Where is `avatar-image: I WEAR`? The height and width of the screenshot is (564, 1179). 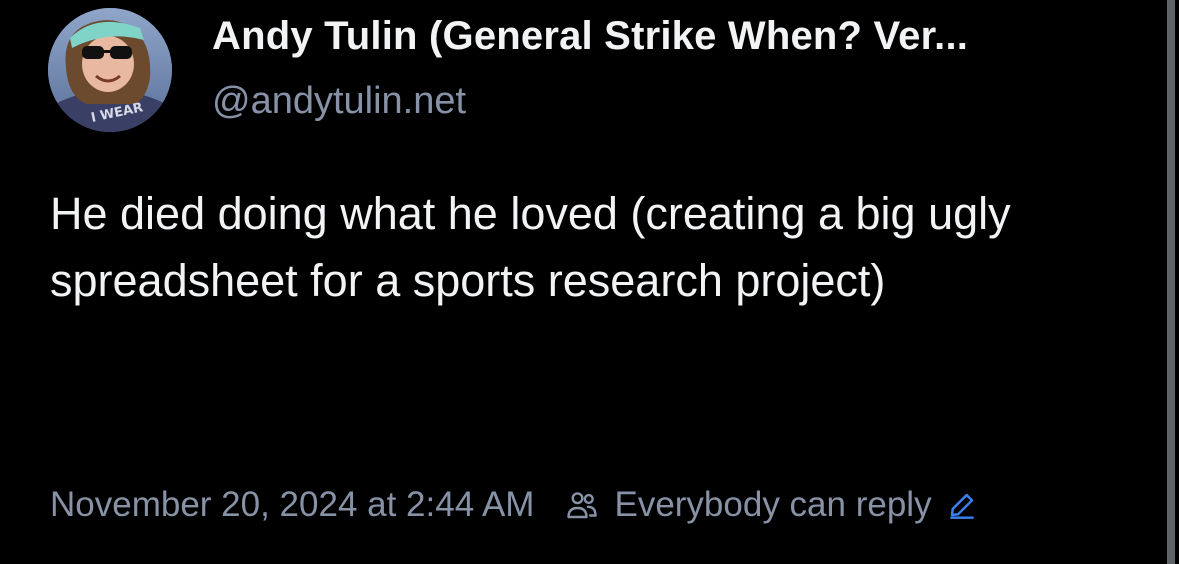 avatar-image: I WEAR is located at coordinates (110, 70).